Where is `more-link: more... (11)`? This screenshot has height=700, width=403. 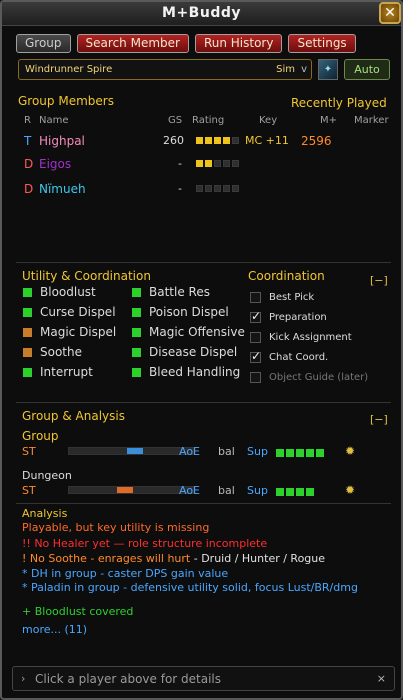 more-link: more... (11) is located at coordinates (202, 630).